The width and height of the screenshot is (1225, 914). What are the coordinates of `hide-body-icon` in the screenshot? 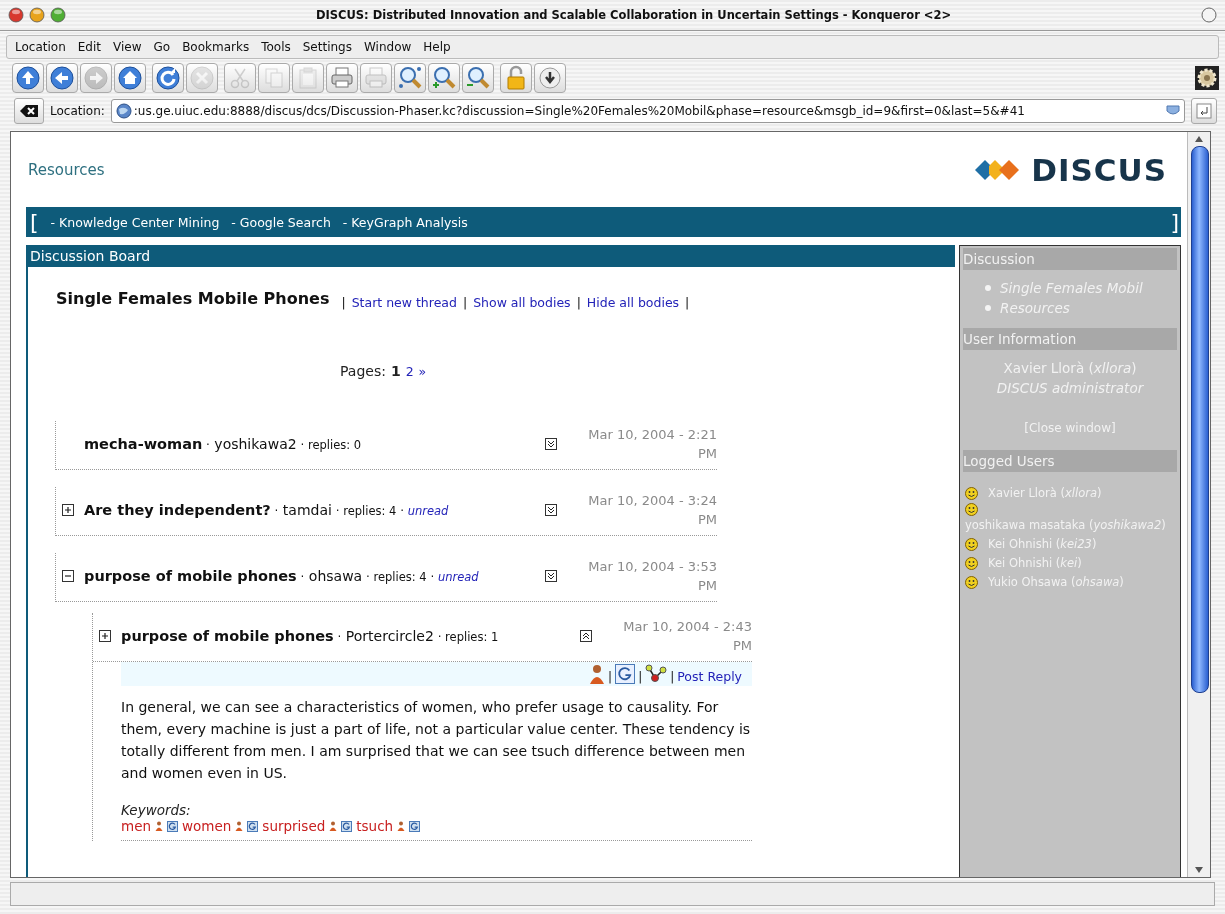 It's located at (586, 636).